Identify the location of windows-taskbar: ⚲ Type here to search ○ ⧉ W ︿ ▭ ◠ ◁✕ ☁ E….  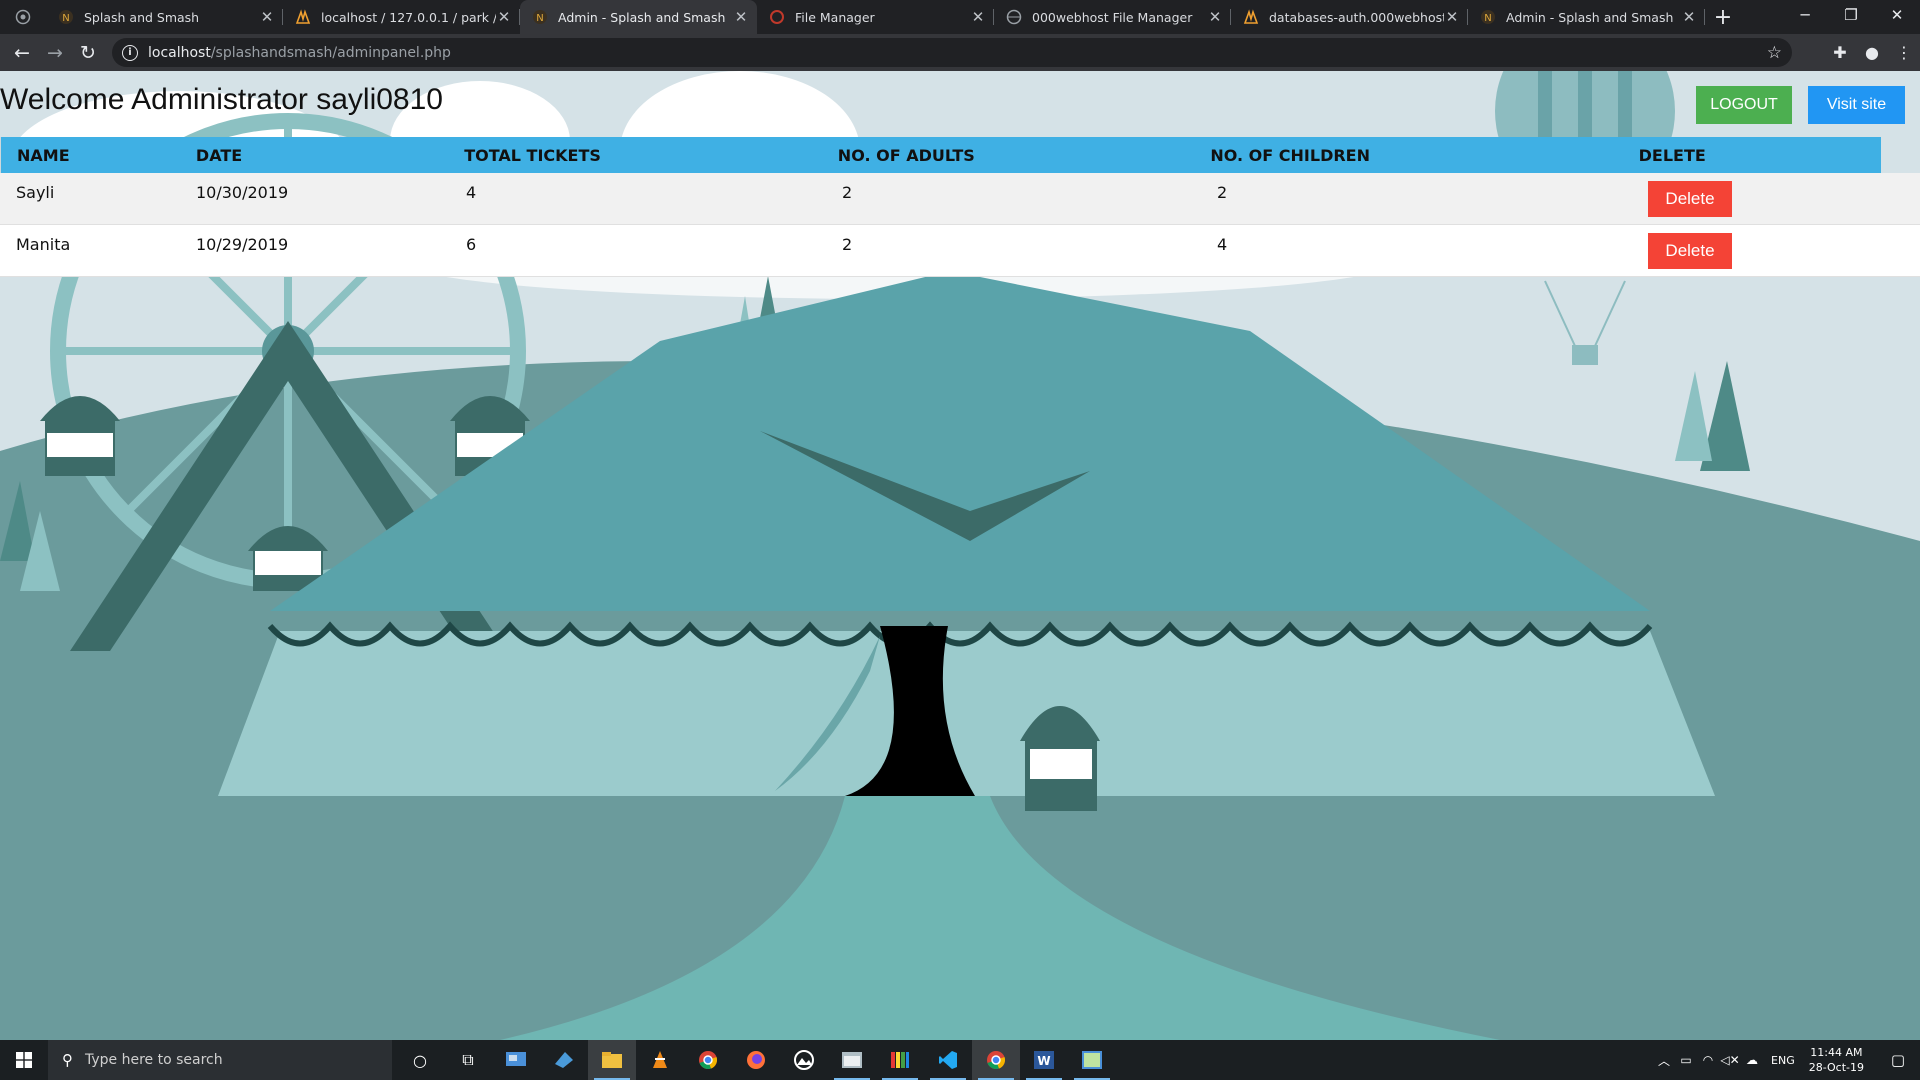
(960, 1060).